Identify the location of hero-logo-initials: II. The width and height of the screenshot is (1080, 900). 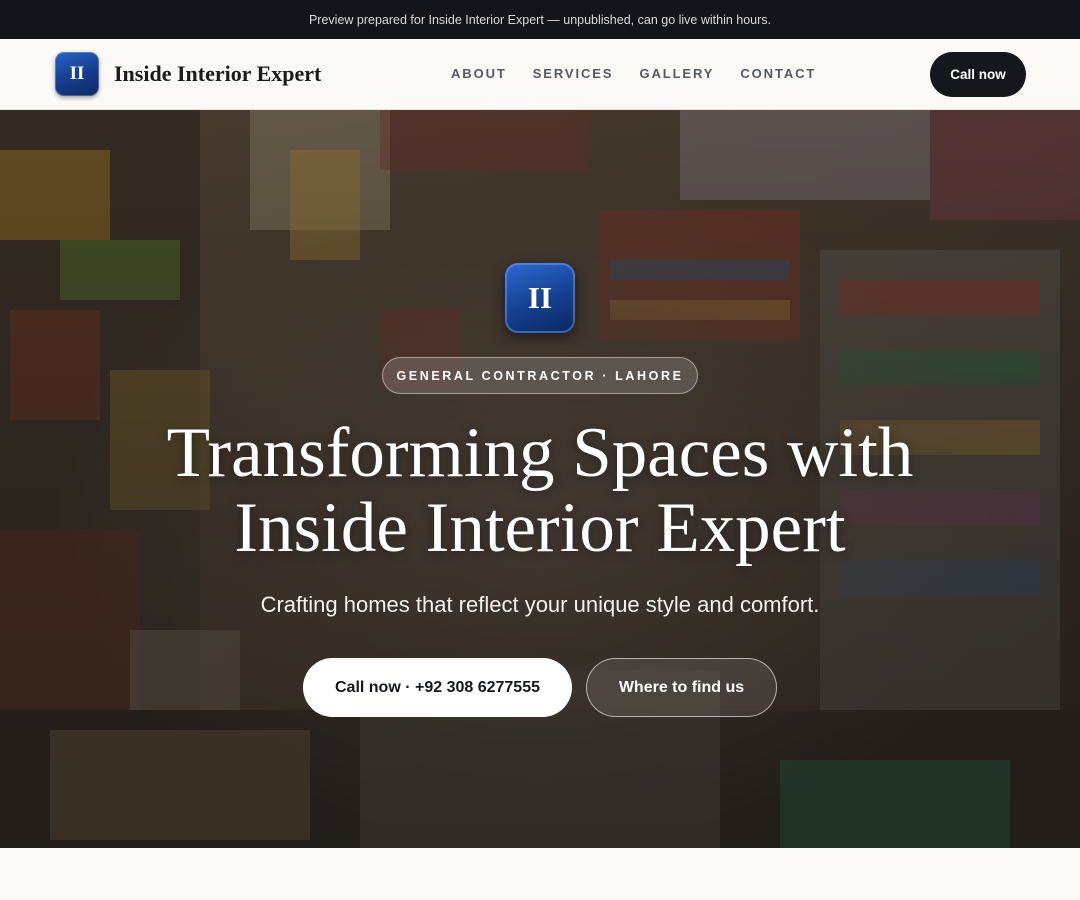
(540, 297).